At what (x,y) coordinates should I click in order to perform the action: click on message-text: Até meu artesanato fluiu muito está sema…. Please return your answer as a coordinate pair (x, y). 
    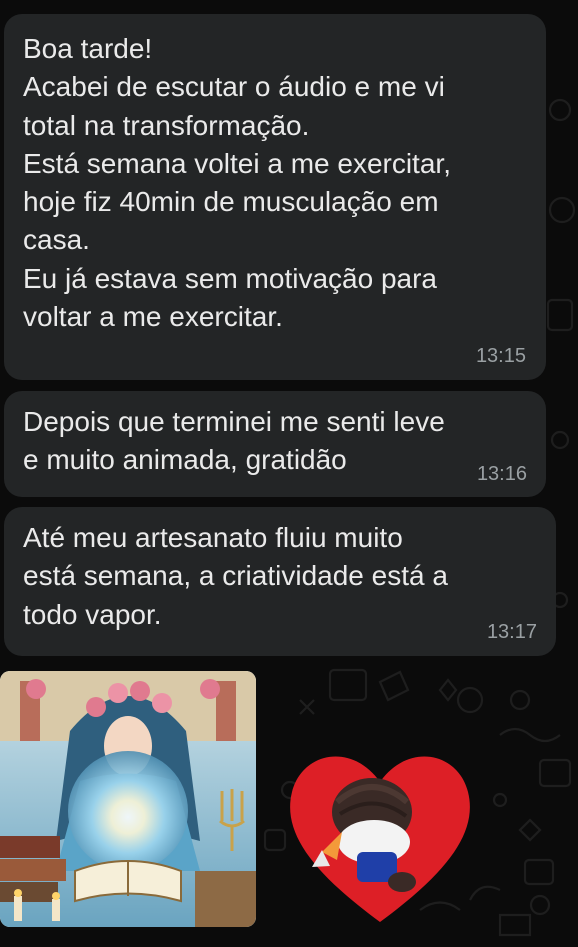
    Looking at the image, I should click on (235, 576).